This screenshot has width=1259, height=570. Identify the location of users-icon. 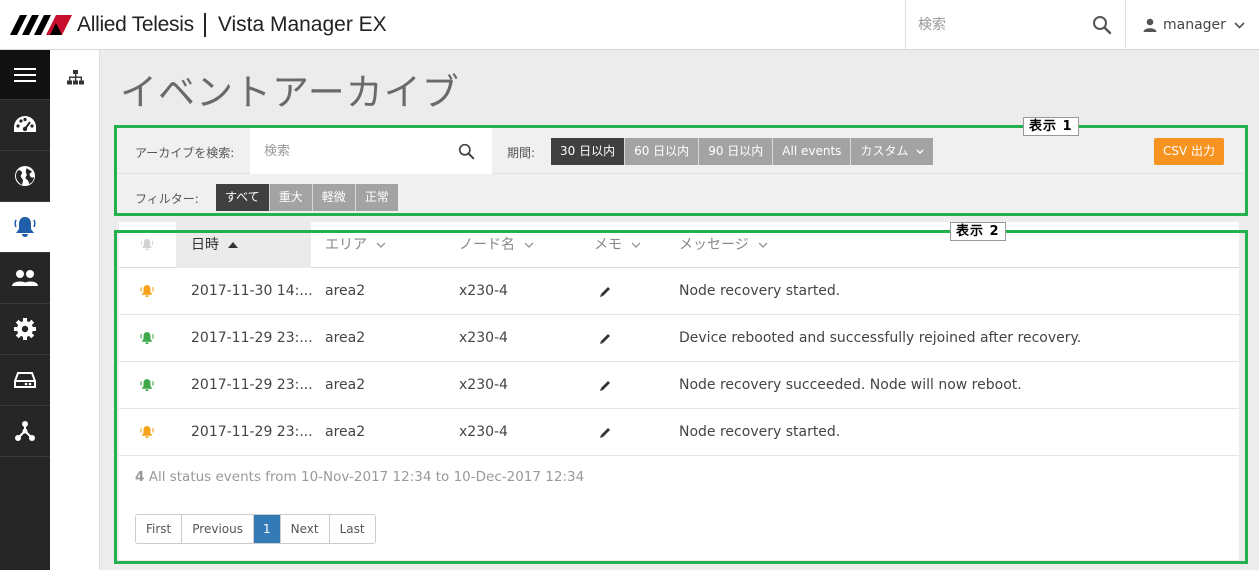
(25, 278).